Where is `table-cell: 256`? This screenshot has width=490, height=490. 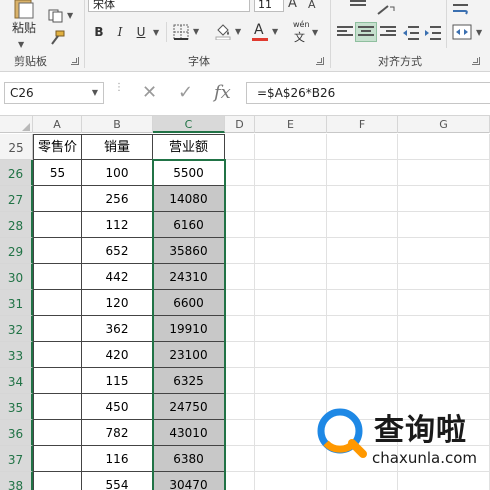
table-cell: 256 is located at coordinates (117, 199).